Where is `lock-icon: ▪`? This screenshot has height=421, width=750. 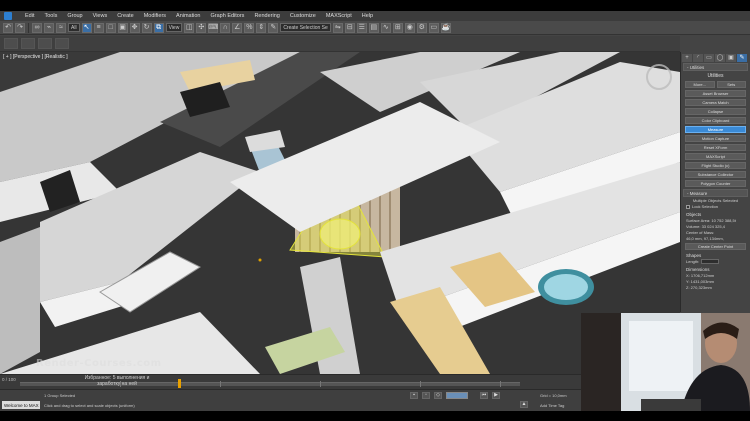
lock-icon: ▪ is located at coordinates (414, 395).